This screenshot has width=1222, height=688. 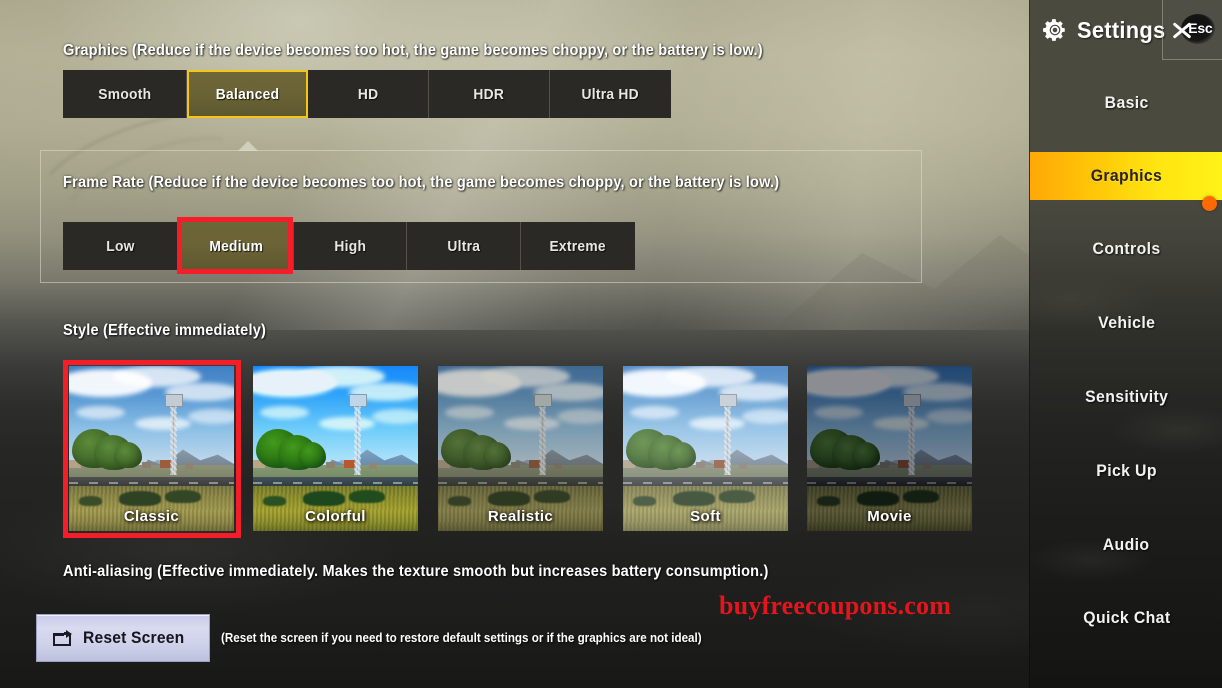 I want to click on sidebar-item-label: Controls, so click(x=1126, y=248).